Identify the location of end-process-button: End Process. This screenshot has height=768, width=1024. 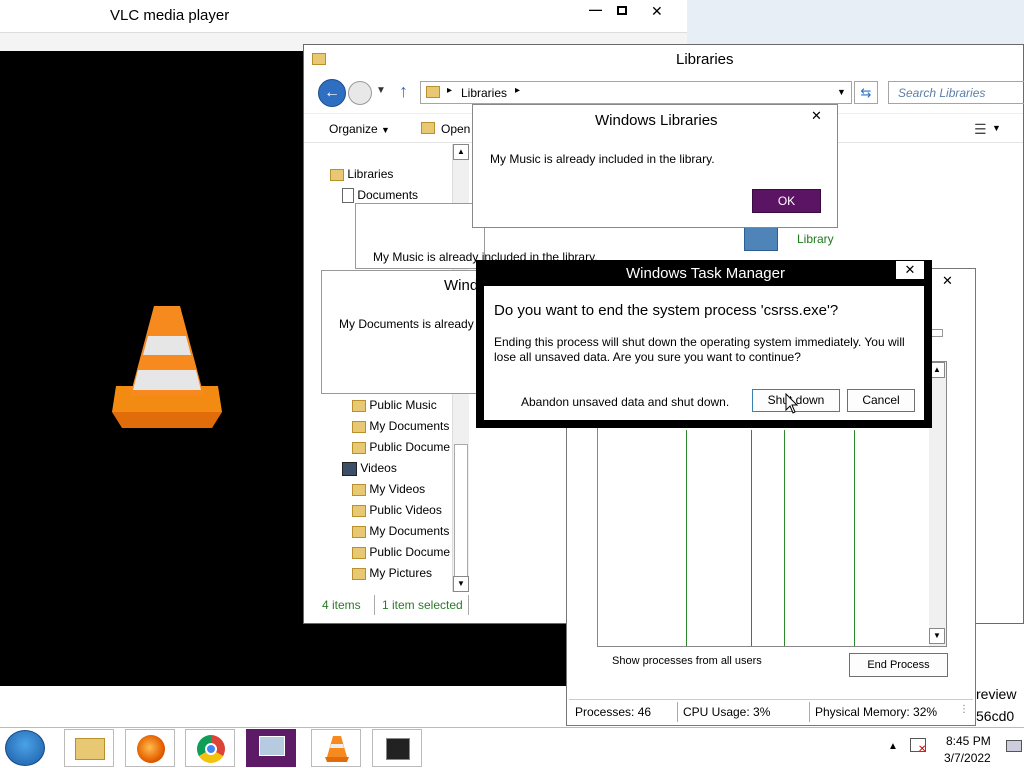
(898, 665).